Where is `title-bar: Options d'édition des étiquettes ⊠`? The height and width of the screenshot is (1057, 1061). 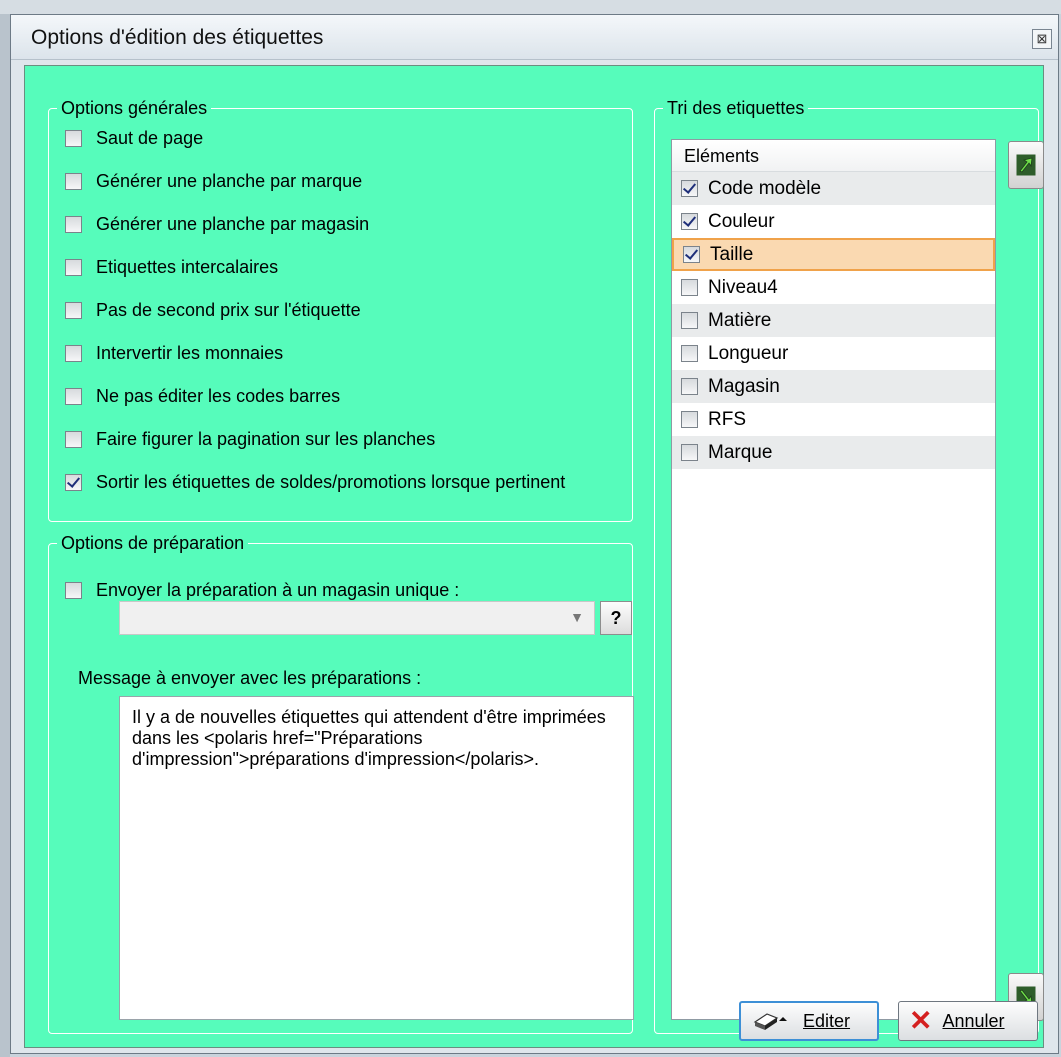
title-bar: Options d'édition des étiquettes ⊠ is located at coordinates (534, 37).